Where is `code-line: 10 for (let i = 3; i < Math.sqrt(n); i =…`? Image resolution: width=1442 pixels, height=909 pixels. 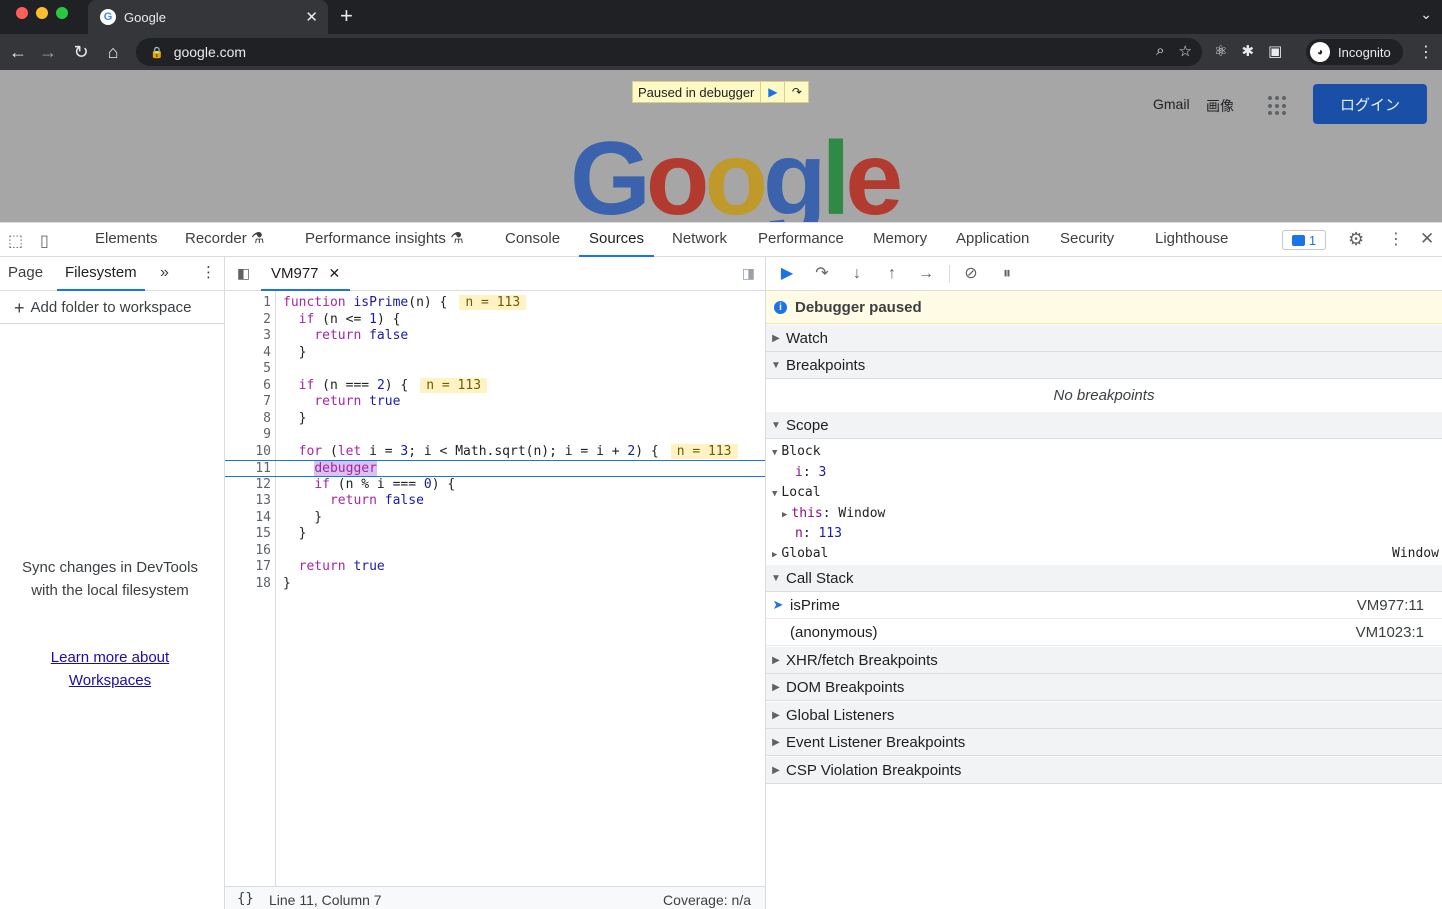 code-line: 10 for (let i = 3; i < Math.sqrt(n); i =… is located at coordinates (495, 452).